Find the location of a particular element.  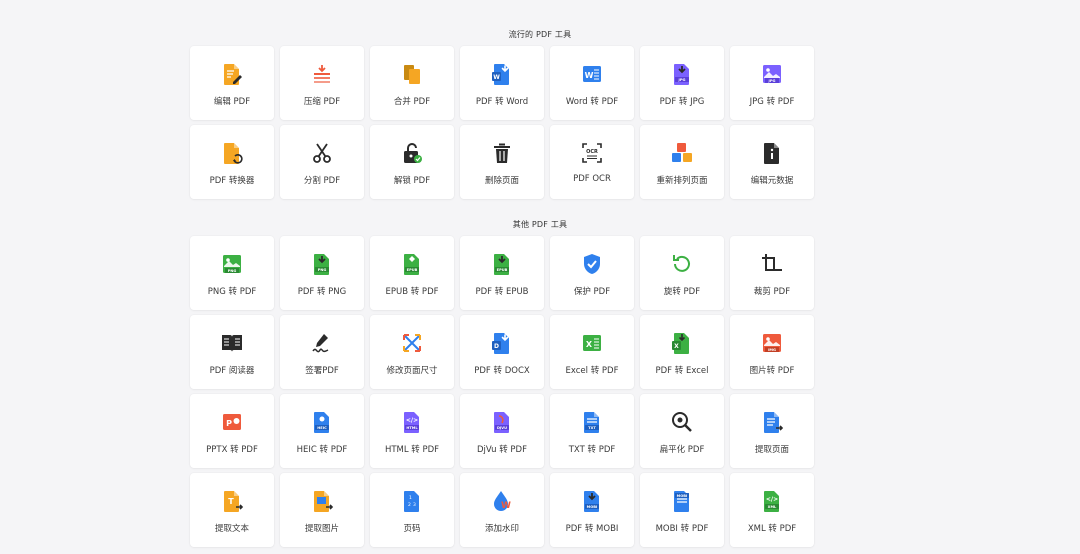

other-tool-tile-13: IMG 图片转 PDF is located at coordinates (772, 352).